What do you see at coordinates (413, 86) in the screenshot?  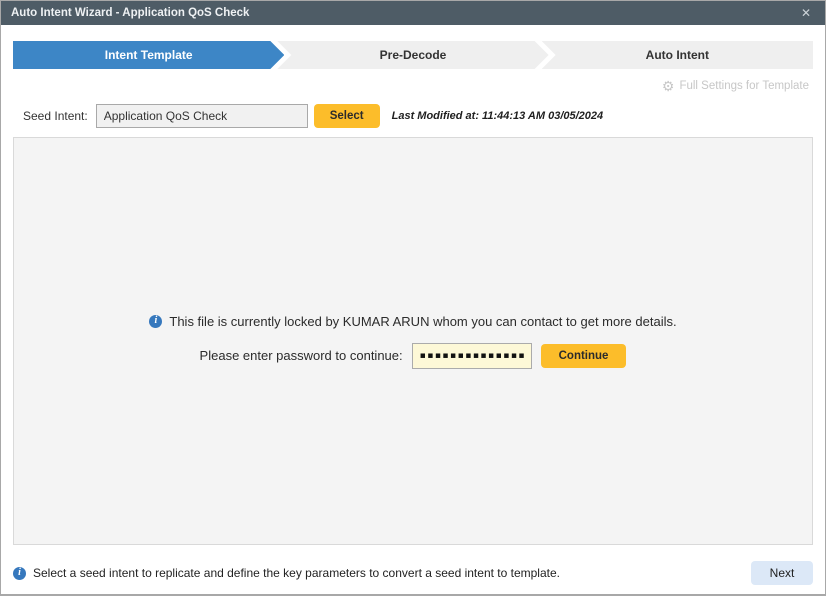 I see `settings-row: ⚙ Full Settings for Template` at bounding box center [413, 86].